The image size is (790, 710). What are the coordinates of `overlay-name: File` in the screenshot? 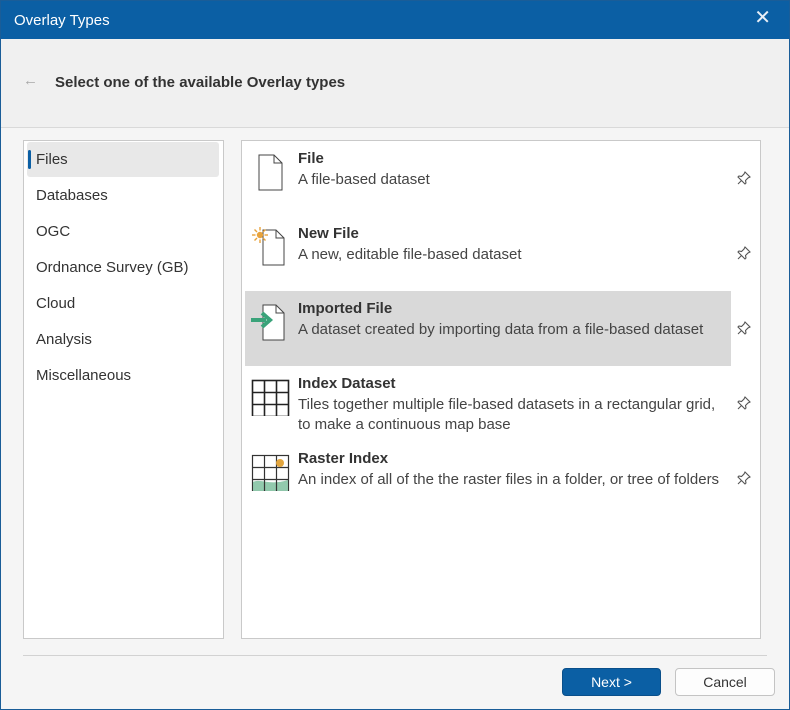 It's located at (311, 158).